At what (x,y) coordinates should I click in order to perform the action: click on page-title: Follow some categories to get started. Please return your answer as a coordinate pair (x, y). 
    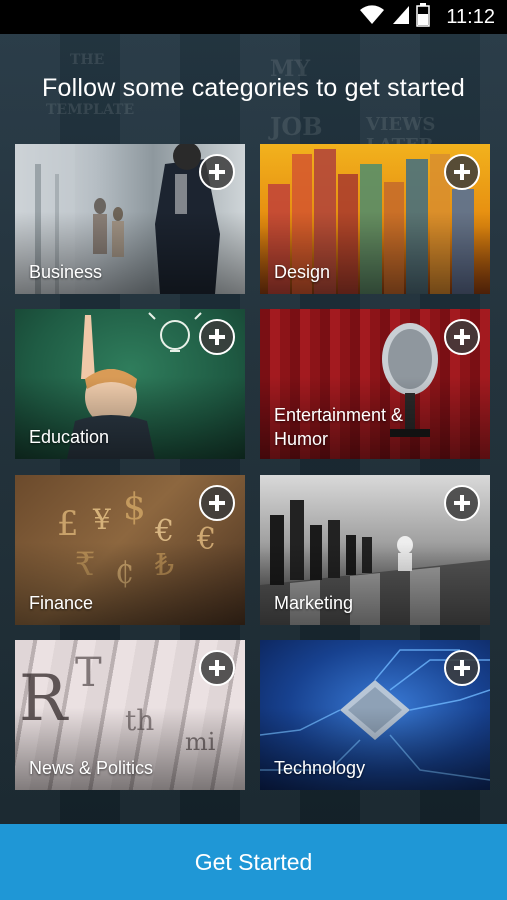
    Looking at the image, I should click on (253, 88).